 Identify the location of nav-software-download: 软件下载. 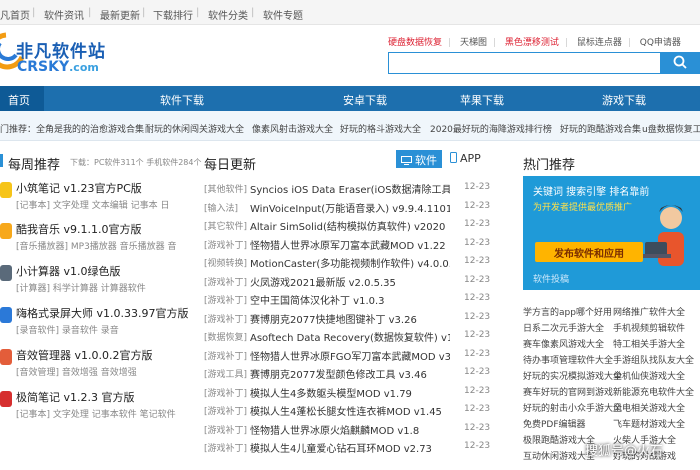
(182, 100).